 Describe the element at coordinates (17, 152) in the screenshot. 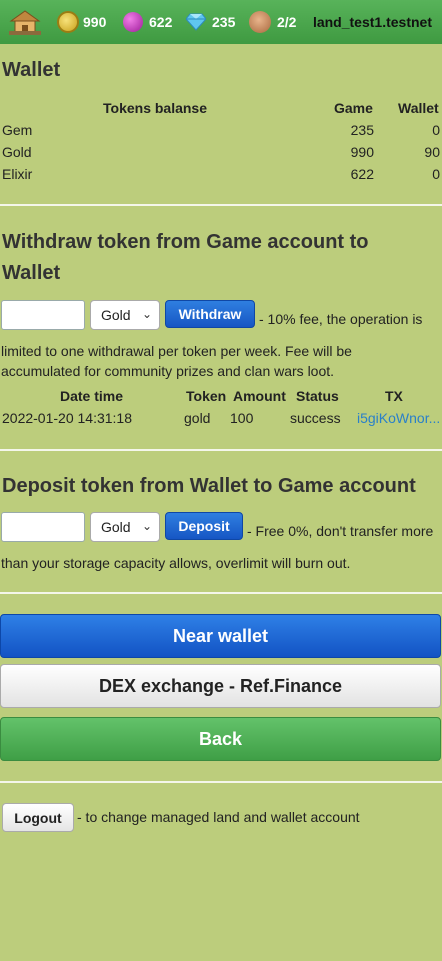

I see `token-name: Gold` at that location.